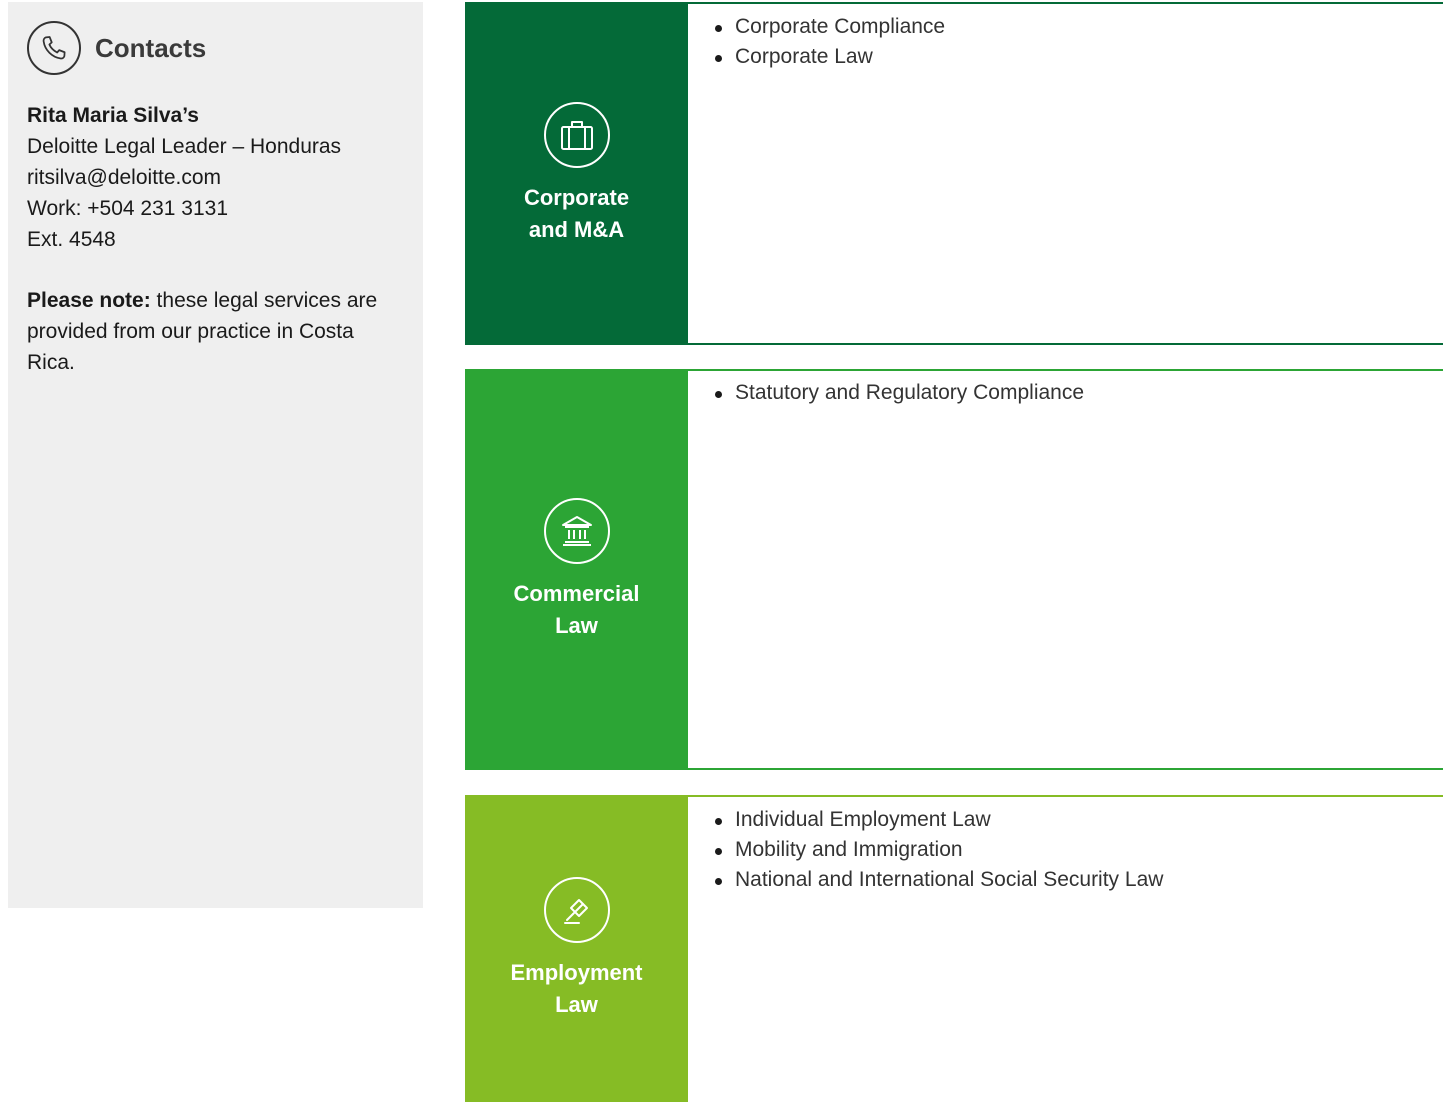 The image size is (1443, 1102). What do you see at coordinates (576, 972) in the screenshot?
I see `practice-title-line: Employment` at bounding box center [576, 972].